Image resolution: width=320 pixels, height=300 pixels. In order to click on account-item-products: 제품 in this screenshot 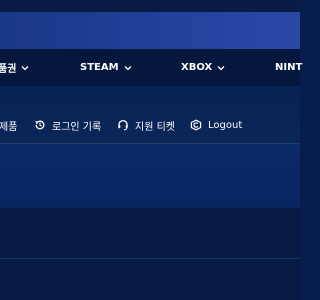, I will do `click(9, 125)`.